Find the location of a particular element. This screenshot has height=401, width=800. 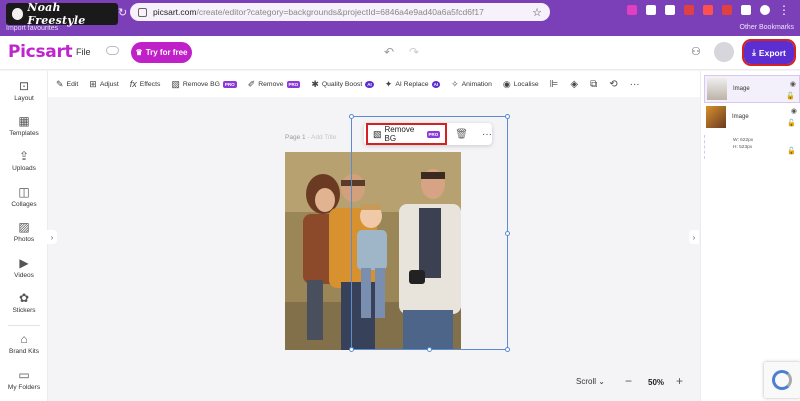

recaptcha-icon is located at coordinates (782, 380).